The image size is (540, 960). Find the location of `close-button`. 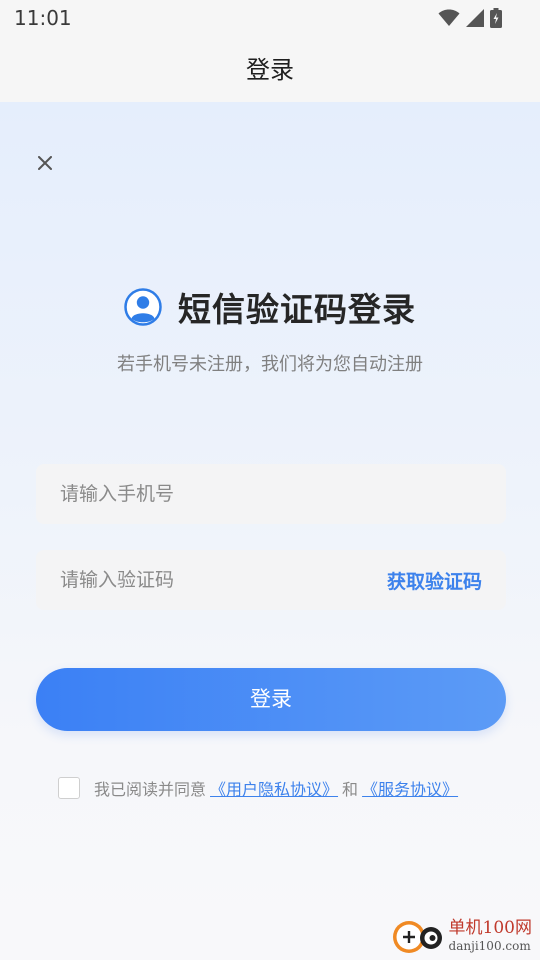

close-button is located at coordinates (45, 163).